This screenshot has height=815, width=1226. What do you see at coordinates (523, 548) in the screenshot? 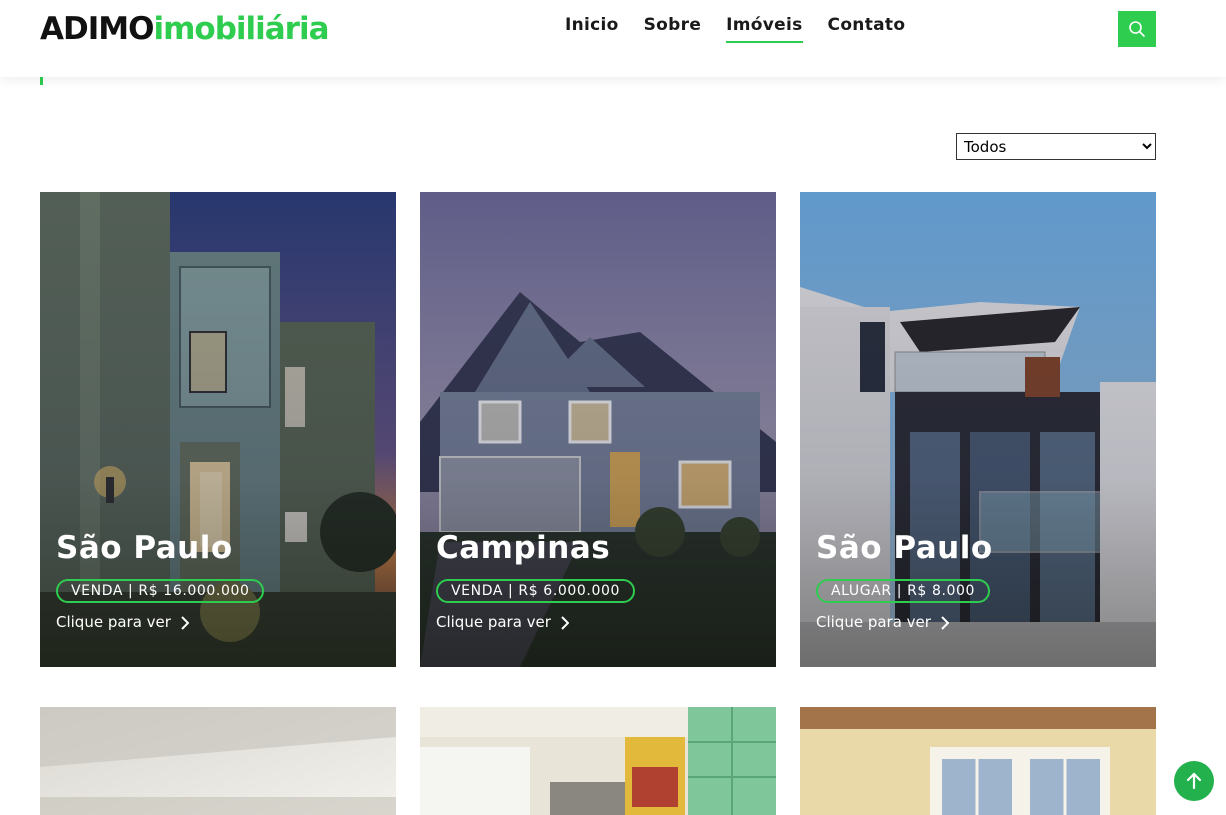
I see `listing-city: Campinas` at bounding box center [523, 548].